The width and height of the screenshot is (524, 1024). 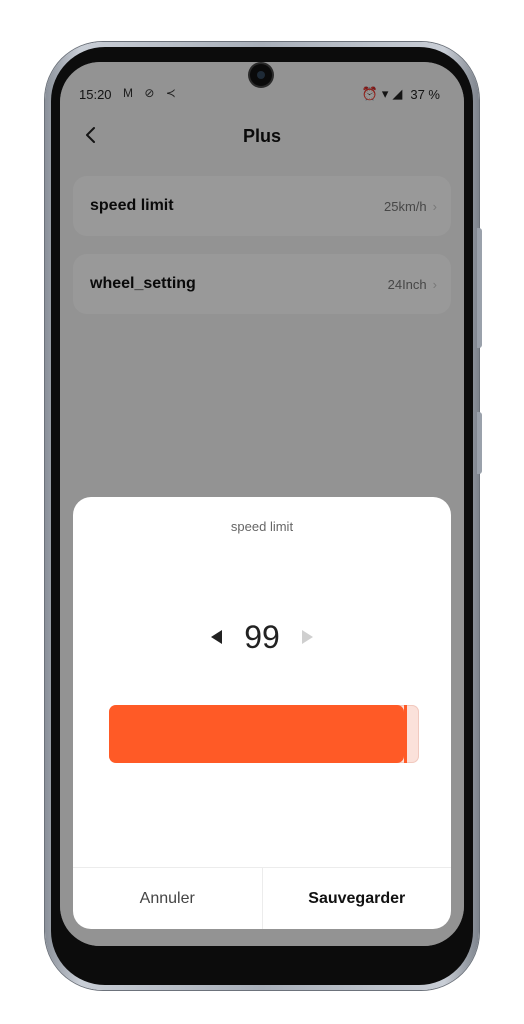 I want to click on triangle-right-icon, so click(x=307, y=637).